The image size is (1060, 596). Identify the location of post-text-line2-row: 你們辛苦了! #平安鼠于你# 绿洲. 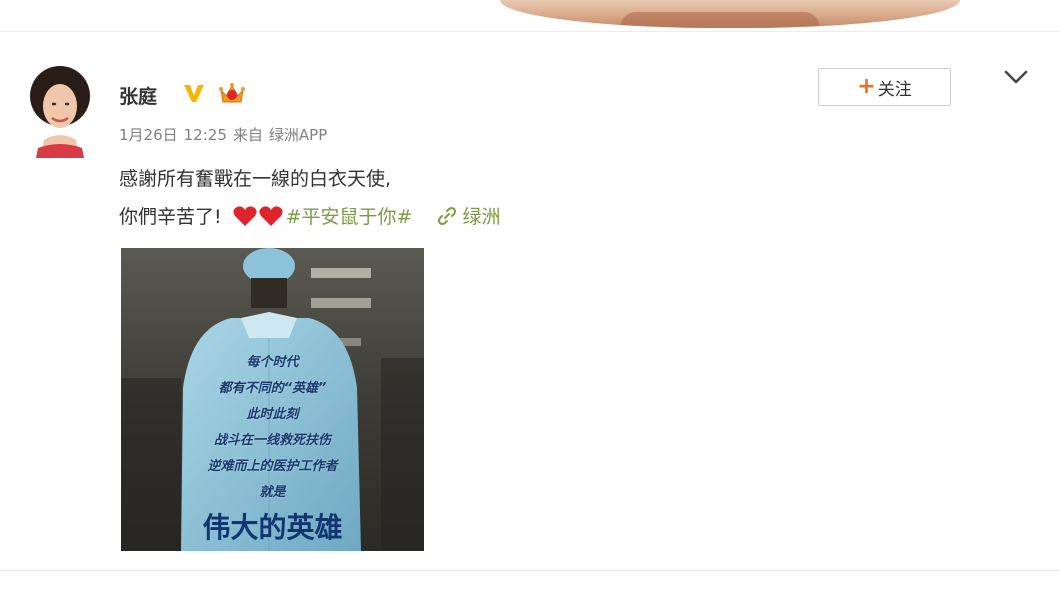
(309, 215).